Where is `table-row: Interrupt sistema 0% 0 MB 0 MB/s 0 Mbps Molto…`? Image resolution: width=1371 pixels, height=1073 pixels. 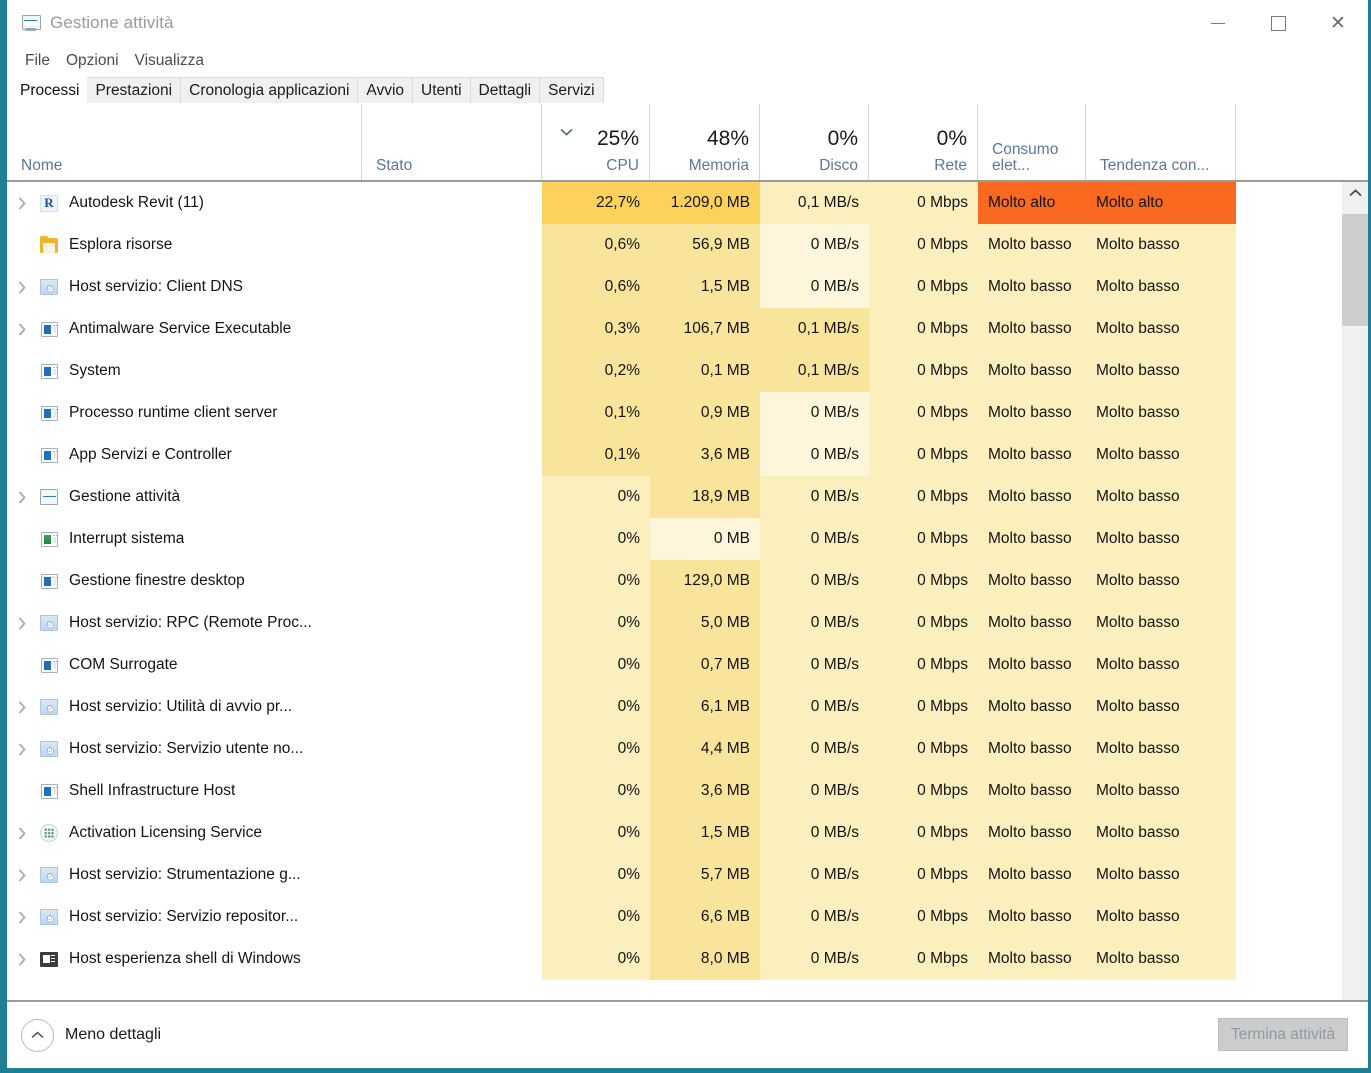 table-row: Interrupt sistema 0% 0 MB 0 MB/s 0 Mbps Molto… is located at coordinates (674, 539).